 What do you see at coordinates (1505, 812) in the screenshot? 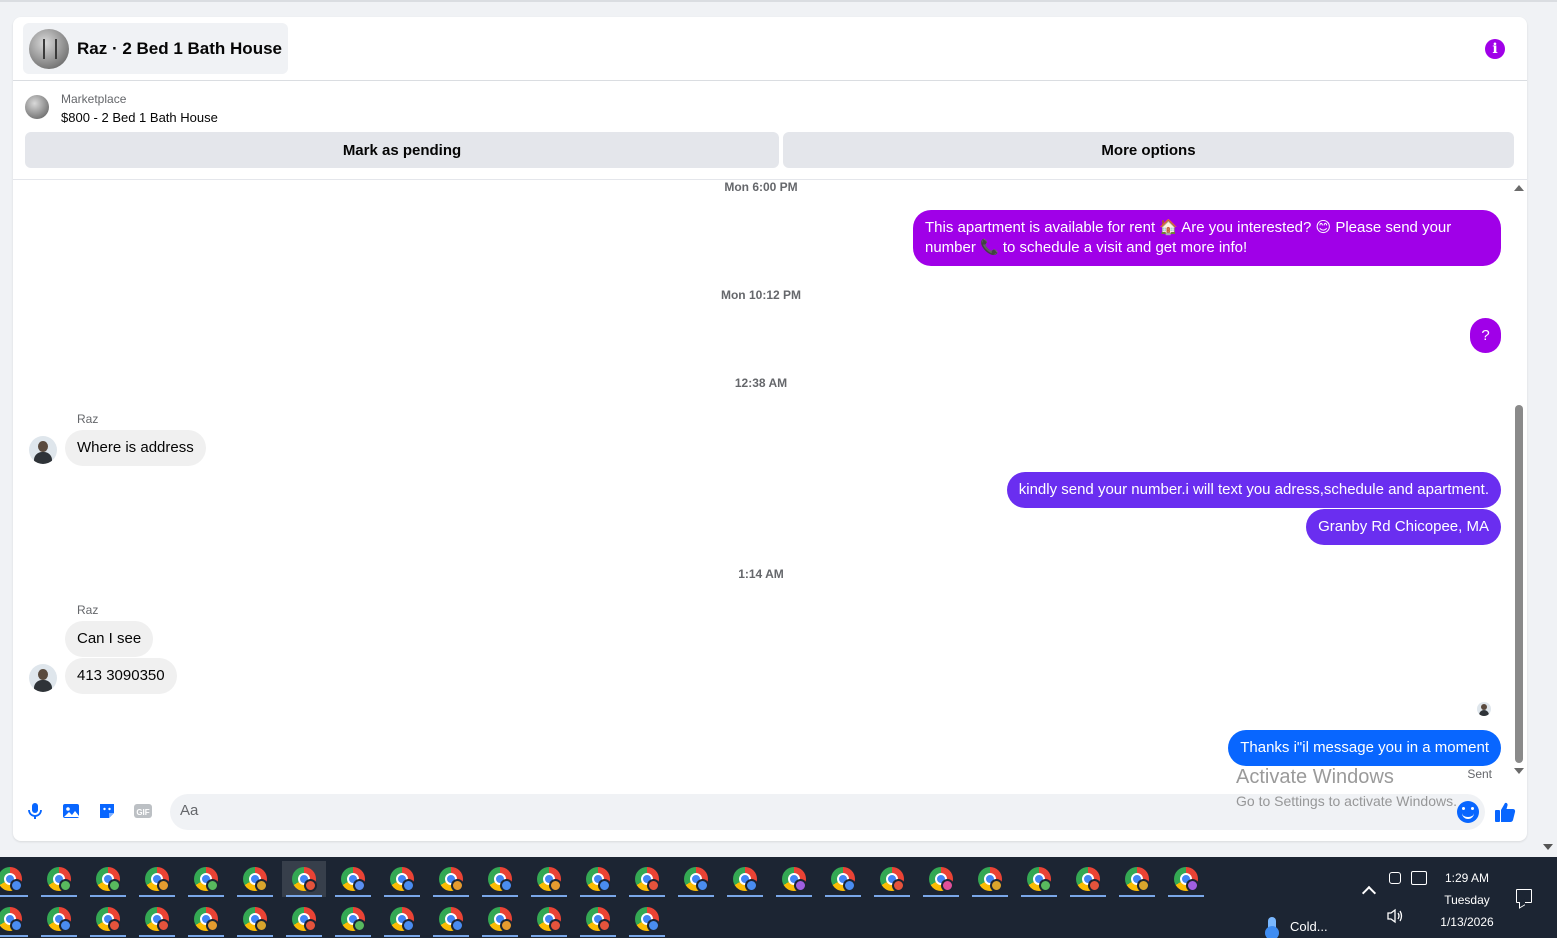
I see `thumbs-up-icon` at bounding box center [1505, 812].